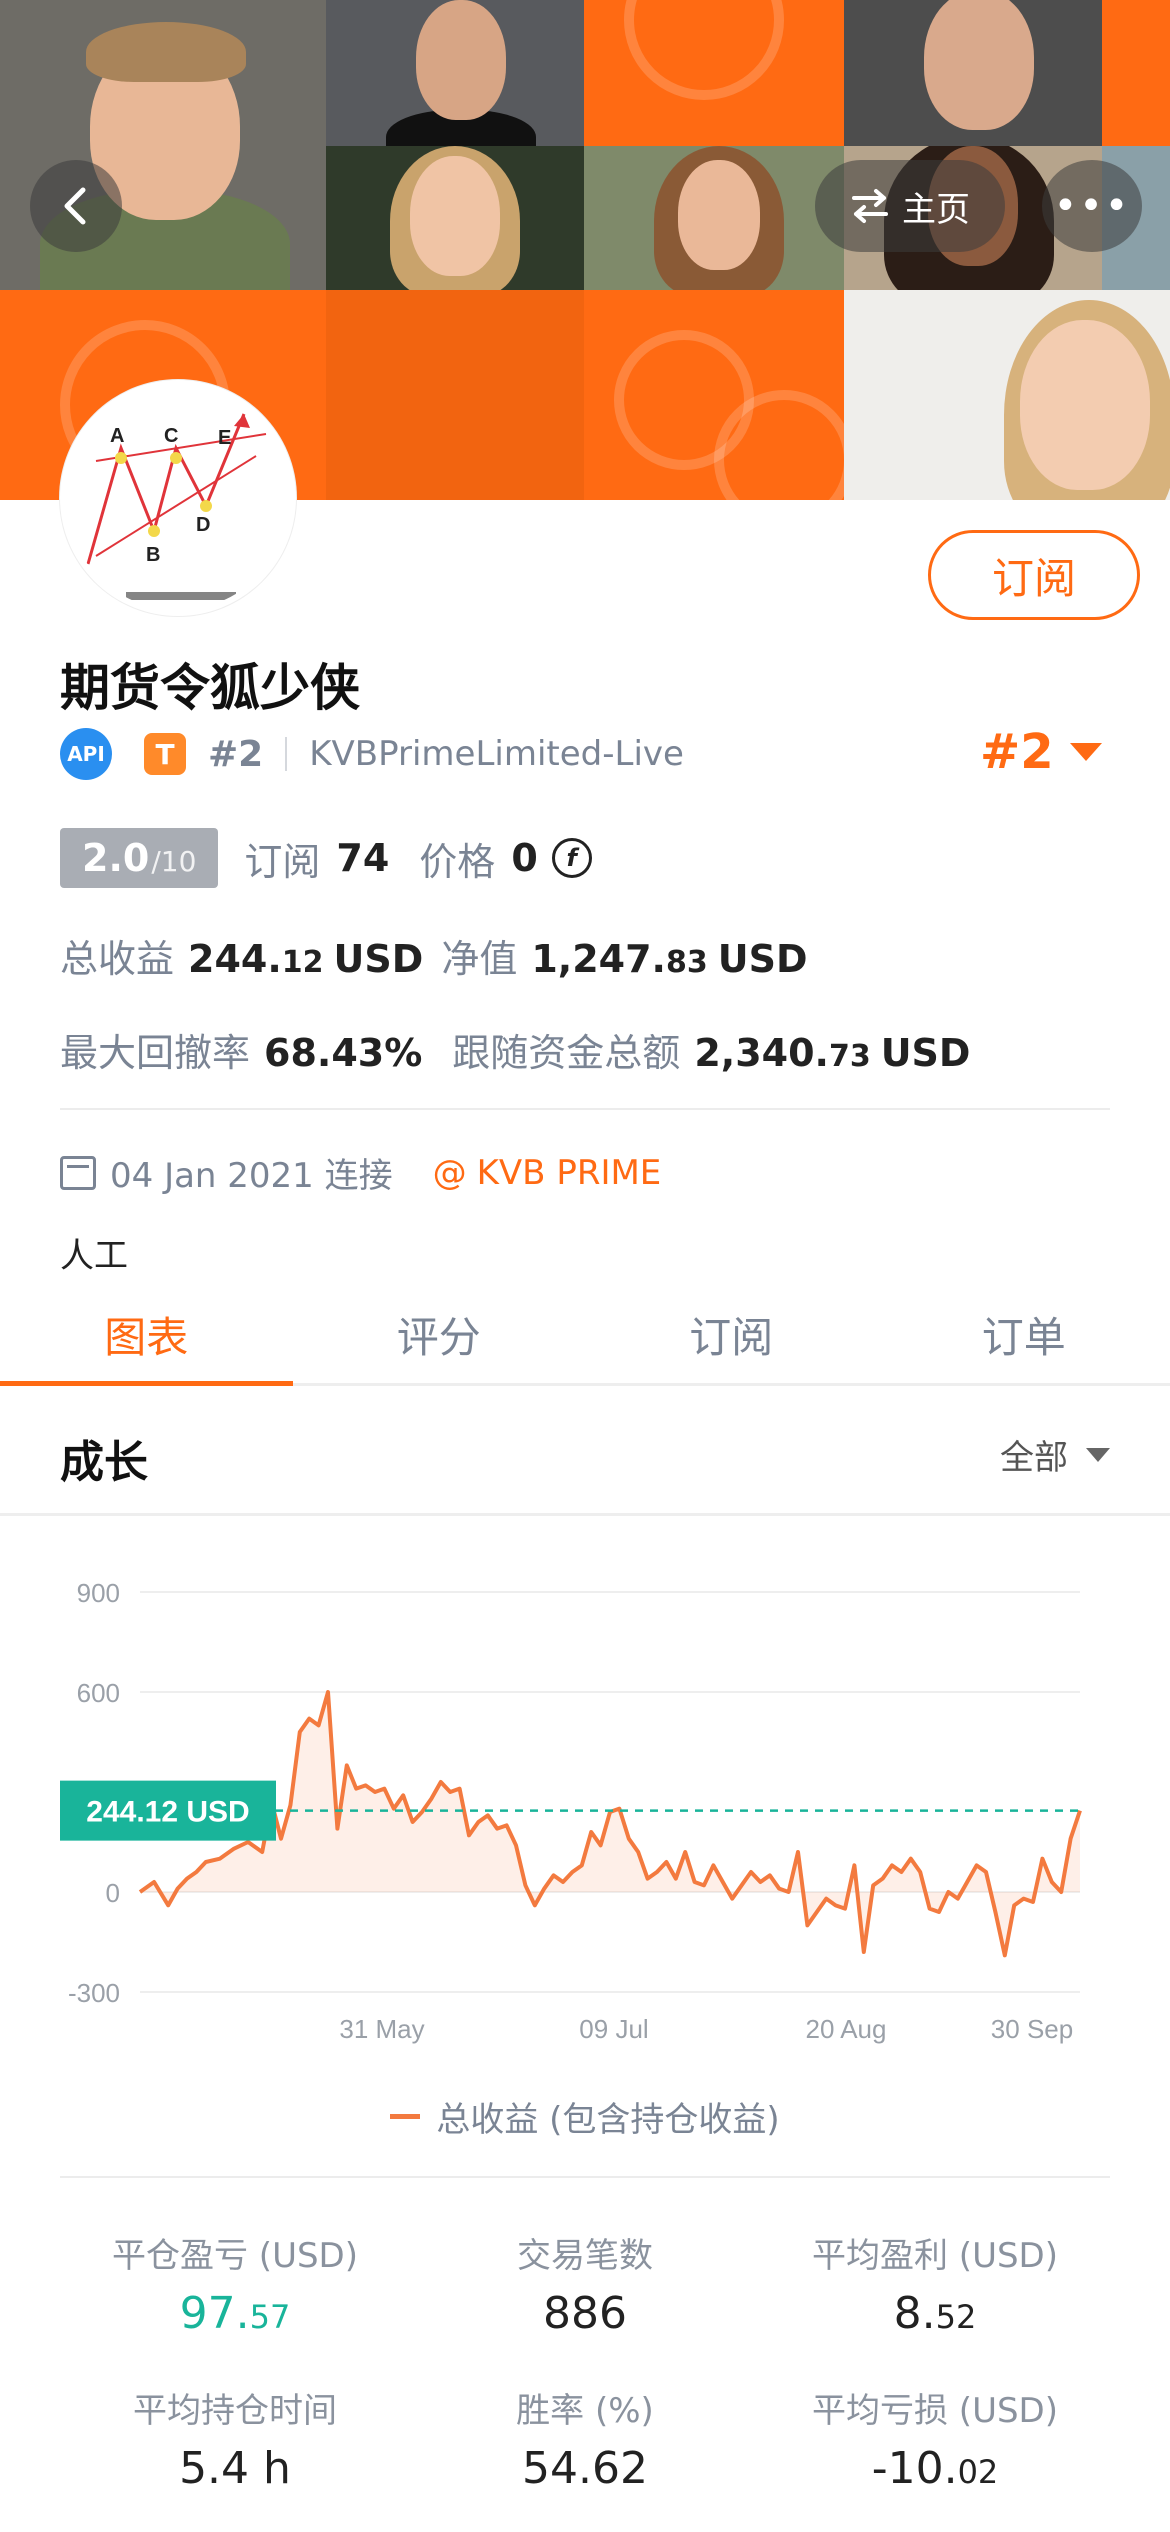 Image resolution: width=1170 pixels, height=2532 pixels. Describe the element at coordinates (935, 2411) in the screenshot. I see `metric-label: 平均亏损 (USD)` at that location.